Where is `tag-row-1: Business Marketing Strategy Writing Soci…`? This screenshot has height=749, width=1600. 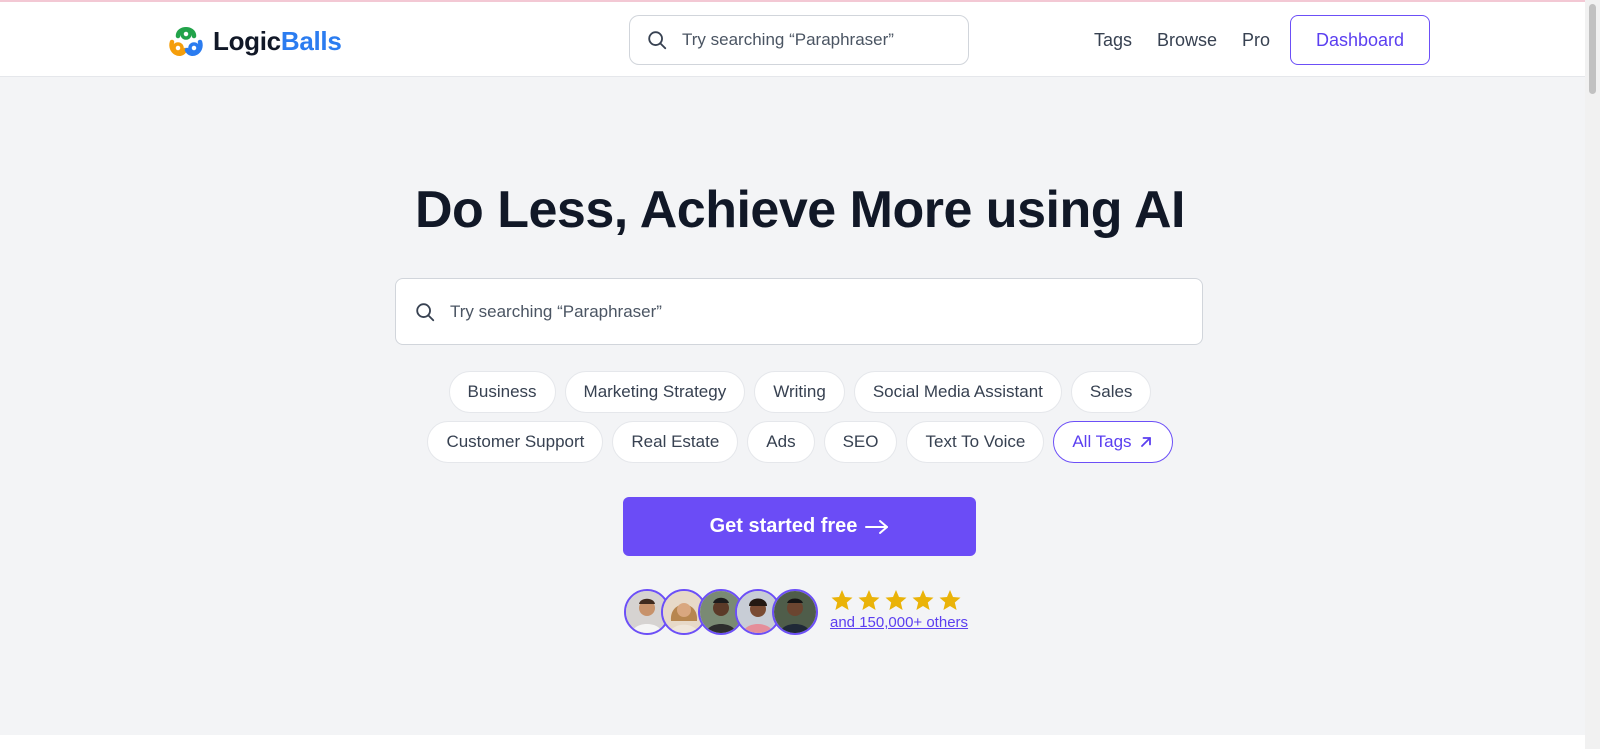 tag-row-1: Business Marketing Strategy Writing Soci… is located at coordinates (800, 392).